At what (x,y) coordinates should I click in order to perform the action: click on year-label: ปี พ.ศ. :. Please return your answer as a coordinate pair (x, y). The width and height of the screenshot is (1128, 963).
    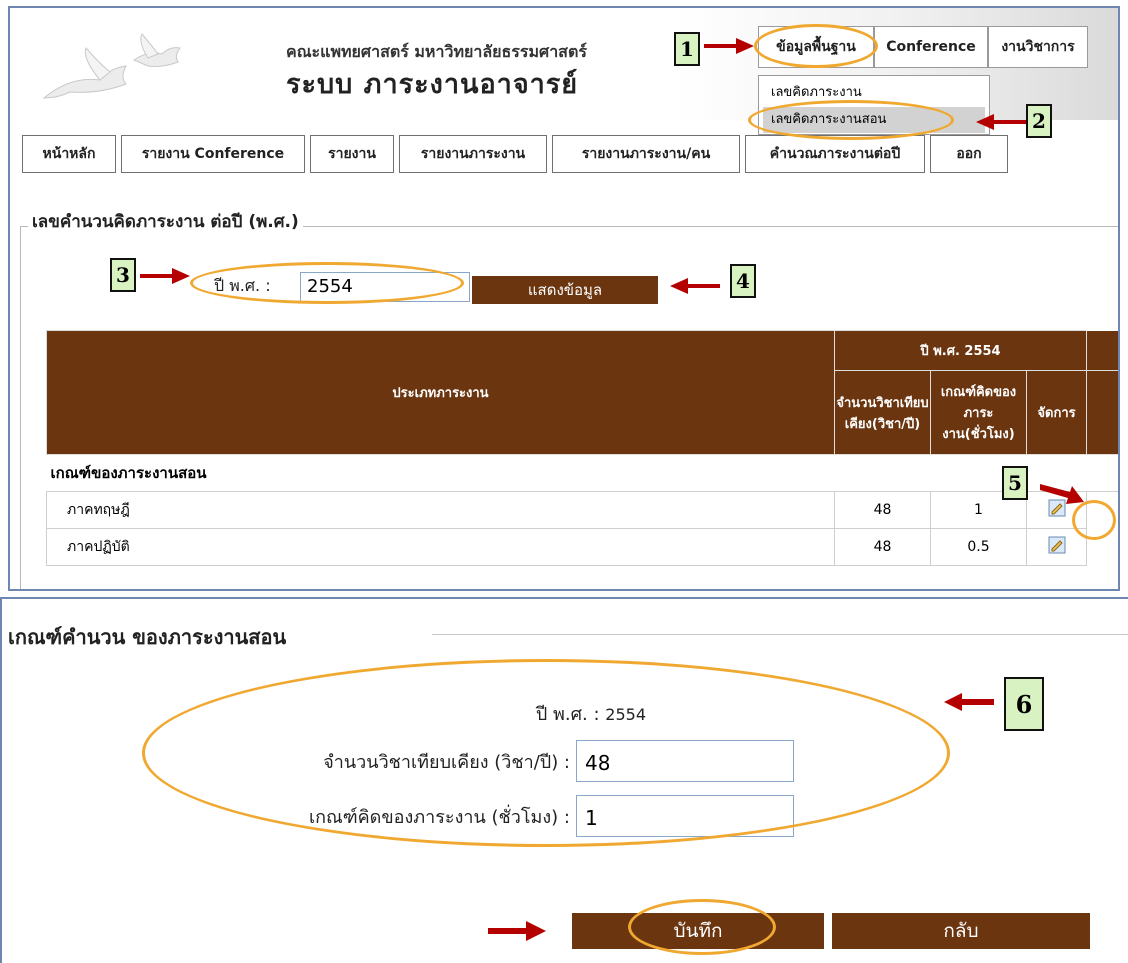
    Looking at the image, I should click on (242, 285).